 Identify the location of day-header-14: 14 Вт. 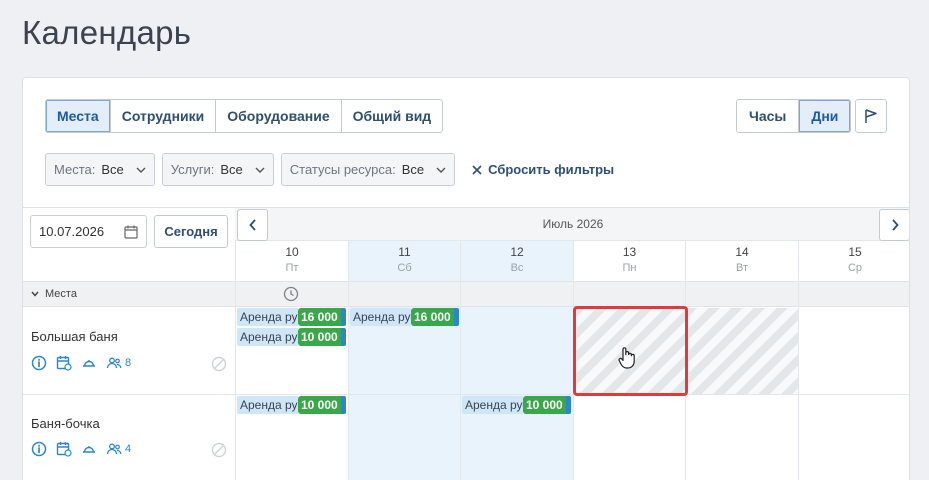
(741, 261).